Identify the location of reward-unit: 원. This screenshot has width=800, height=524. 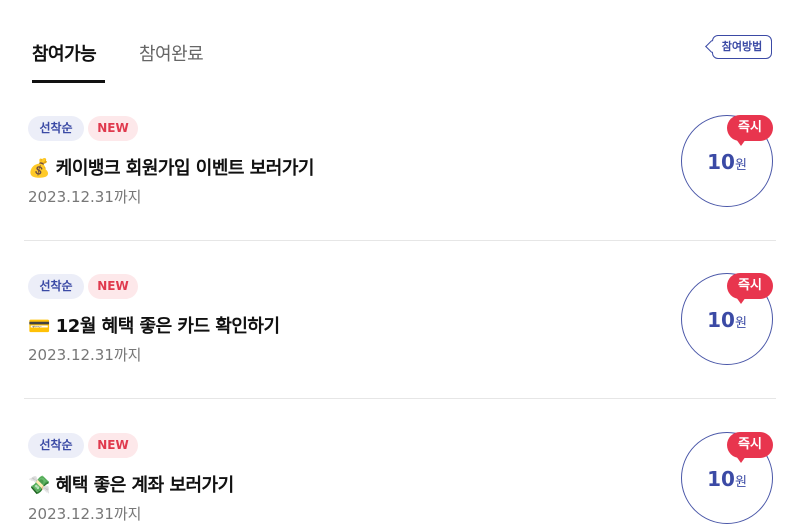
(740, 482).